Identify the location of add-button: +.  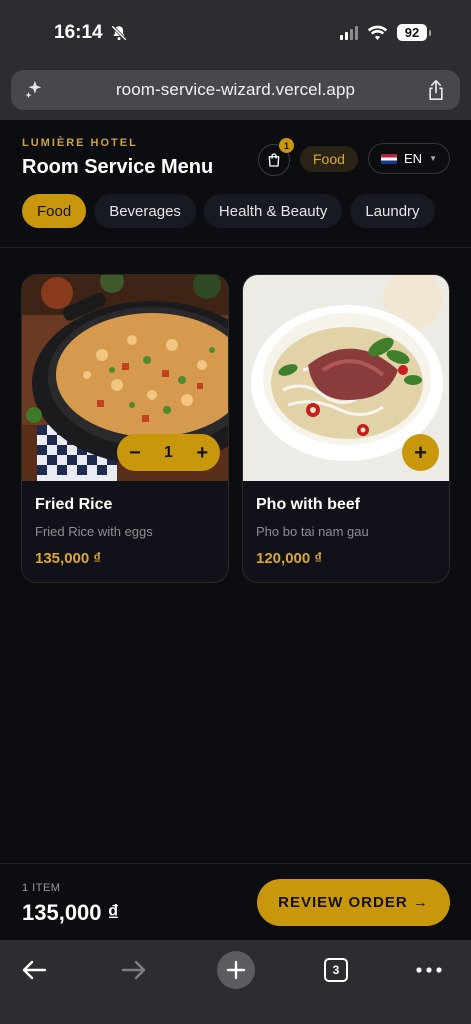
(420, 452).